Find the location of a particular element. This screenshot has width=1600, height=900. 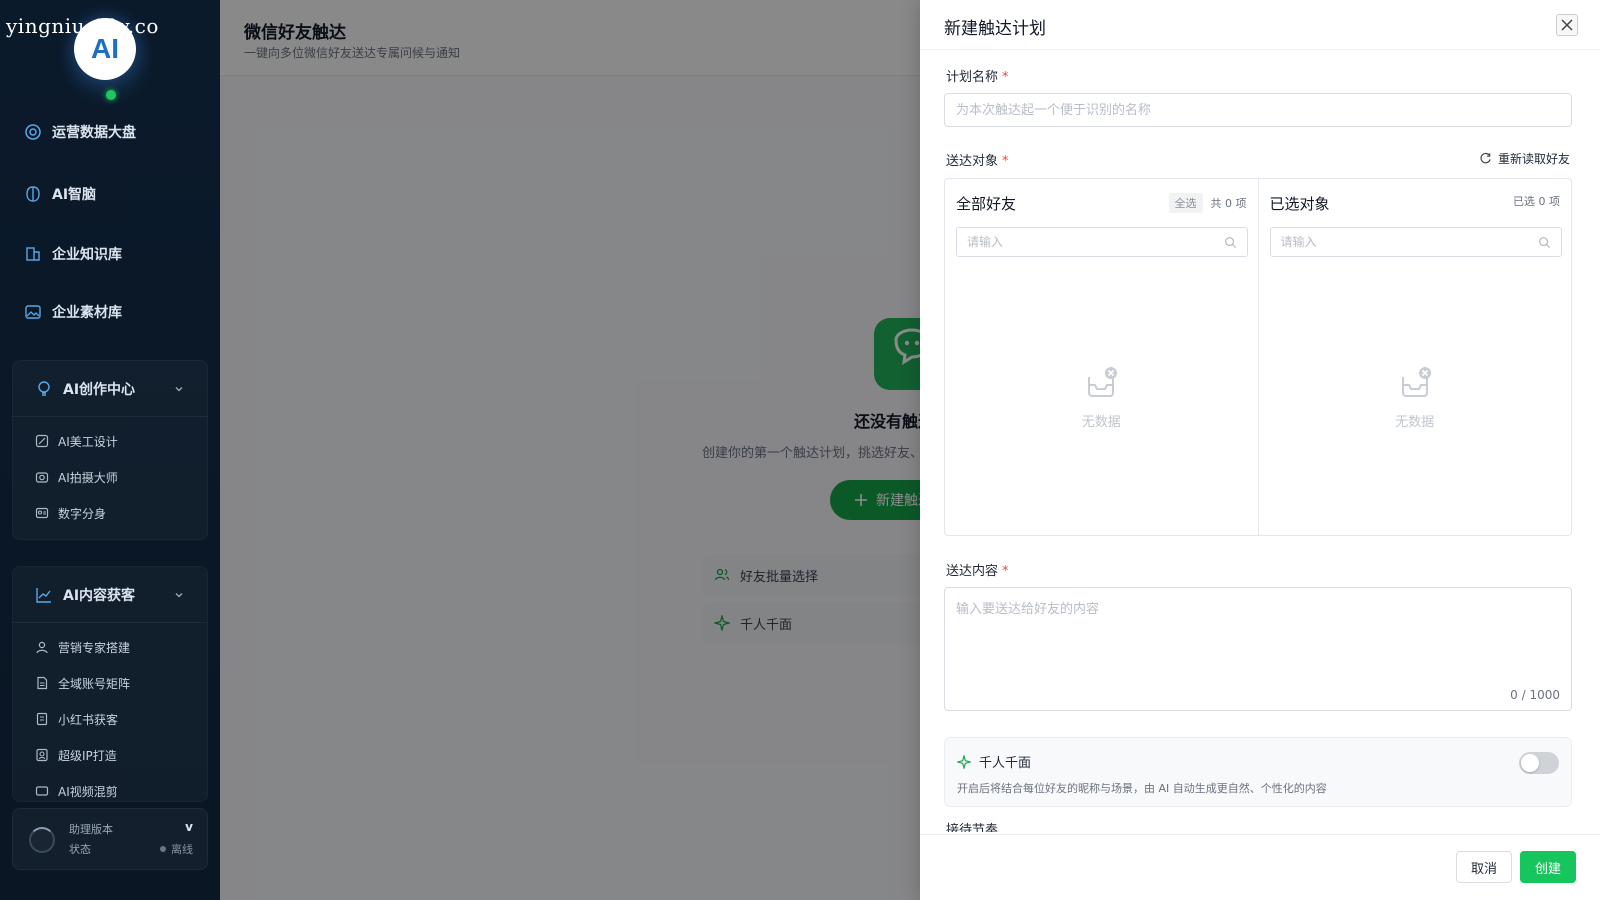

sidebar-subitem-ai-camera: AI拍摄大师 is located at coordinates (110, 477).